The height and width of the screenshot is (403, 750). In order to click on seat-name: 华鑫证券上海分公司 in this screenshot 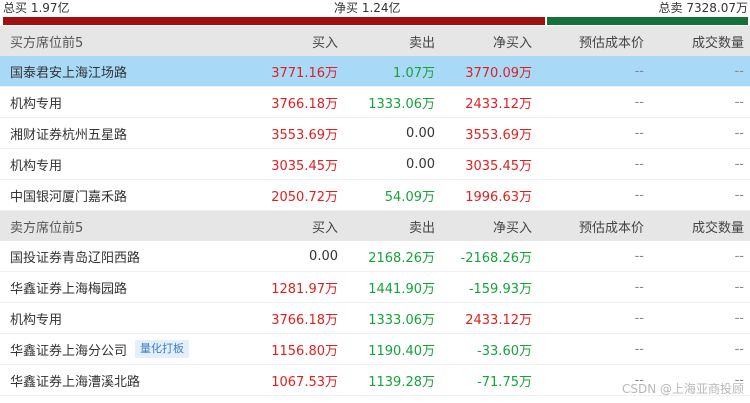, I will do `click(69, 351)`.